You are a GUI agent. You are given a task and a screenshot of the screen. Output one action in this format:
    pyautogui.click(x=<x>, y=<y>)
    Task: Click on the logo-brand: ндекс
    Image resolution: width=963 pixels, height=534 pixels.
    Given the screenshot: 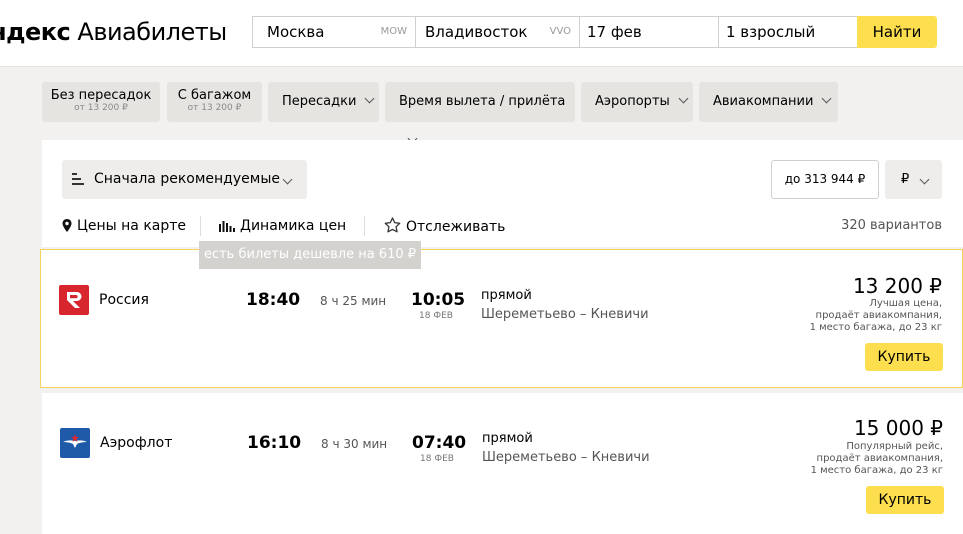 What is the action you would take?
    pyautogui.click(x=35, y=32)
    